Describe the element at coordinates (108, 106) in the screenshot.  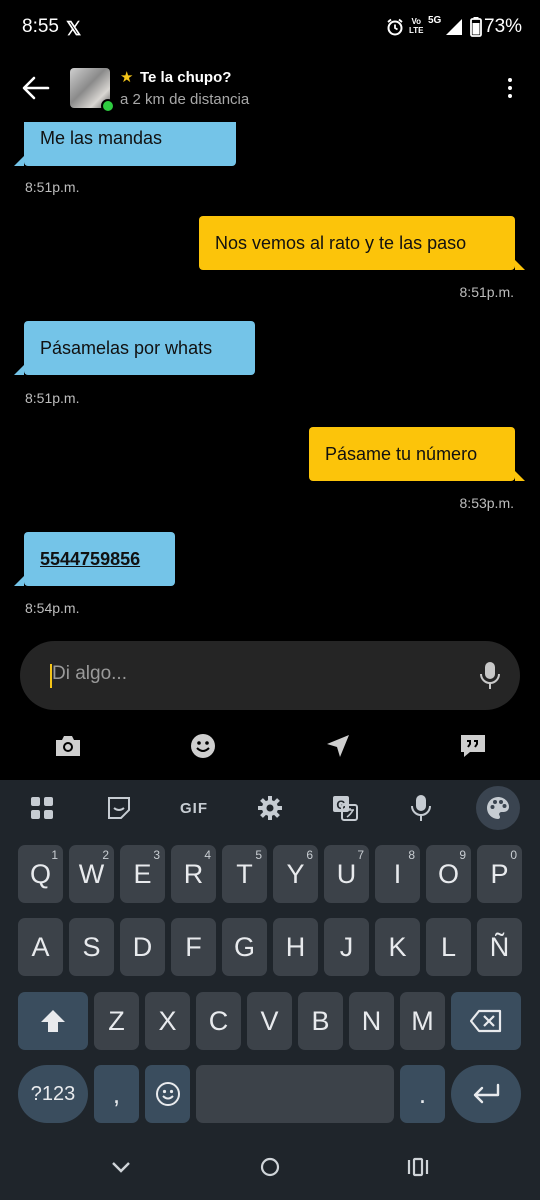
I see `online-indicator` at that location.